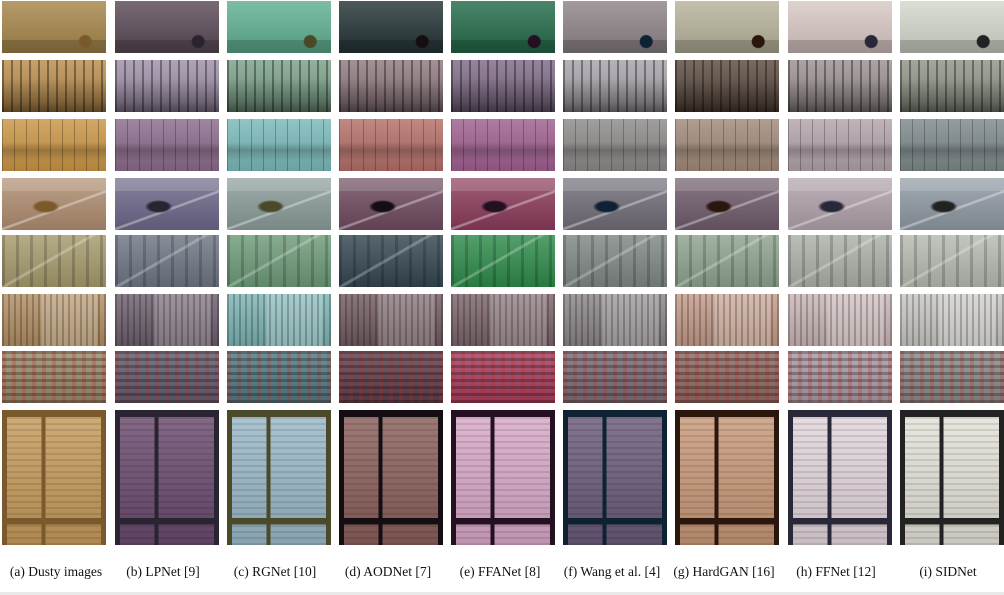  I want to click on subfigure-caption: (a) Dusty images, so click(56, 571).